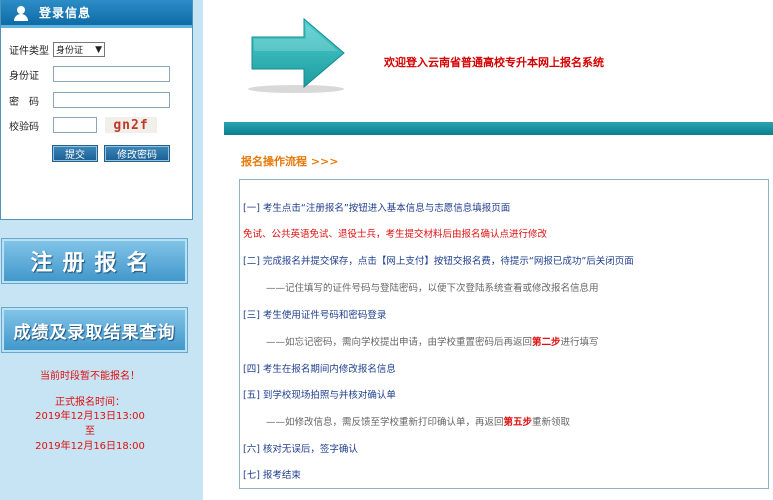 This screenshot has height=500, width=773. I want to click on password-row: 密 码, so click(89, 100).